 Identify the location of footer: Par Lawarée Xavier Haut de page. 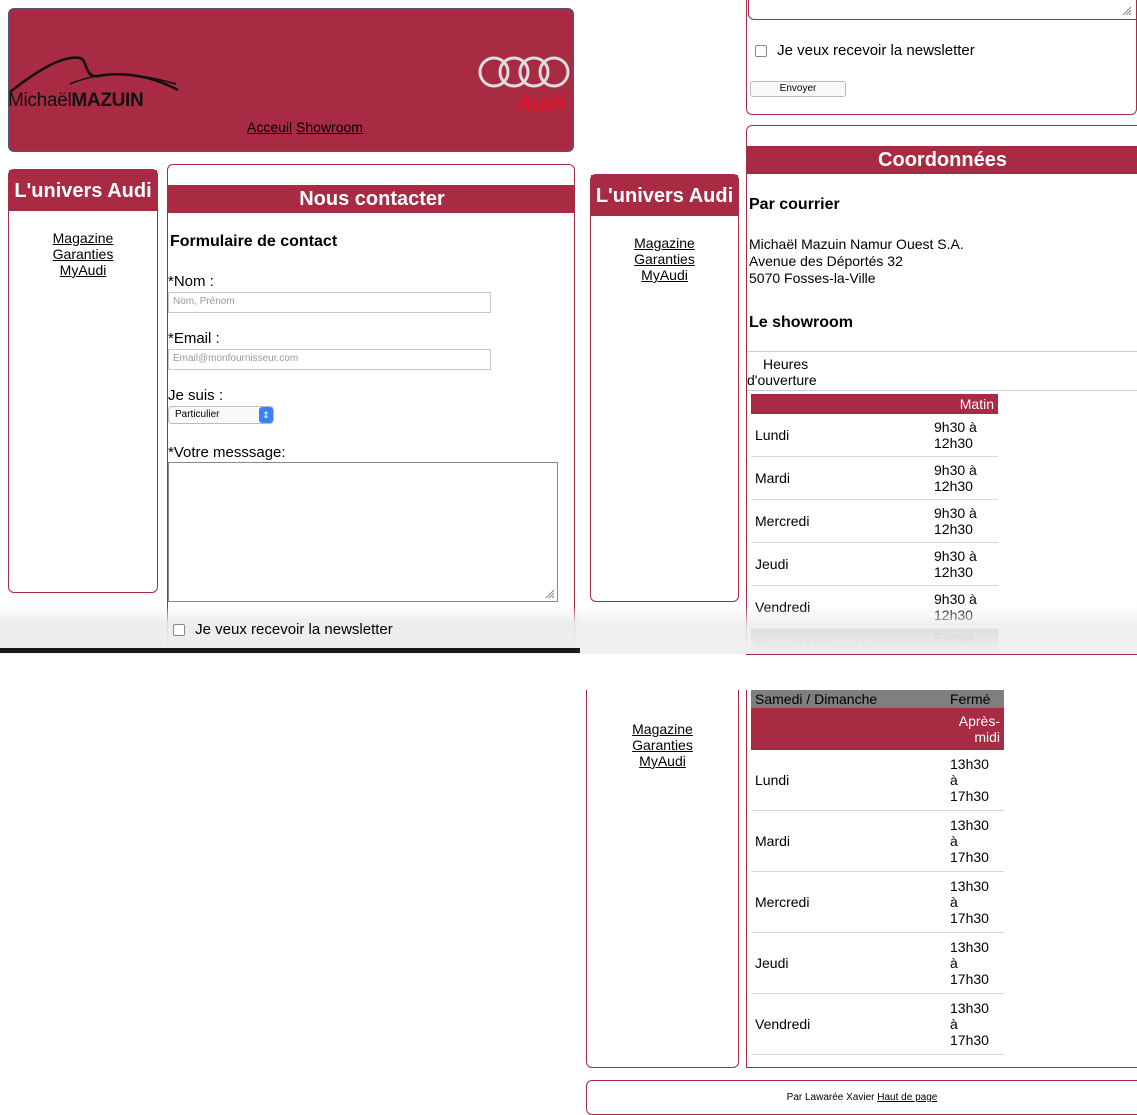
(861, 1097).